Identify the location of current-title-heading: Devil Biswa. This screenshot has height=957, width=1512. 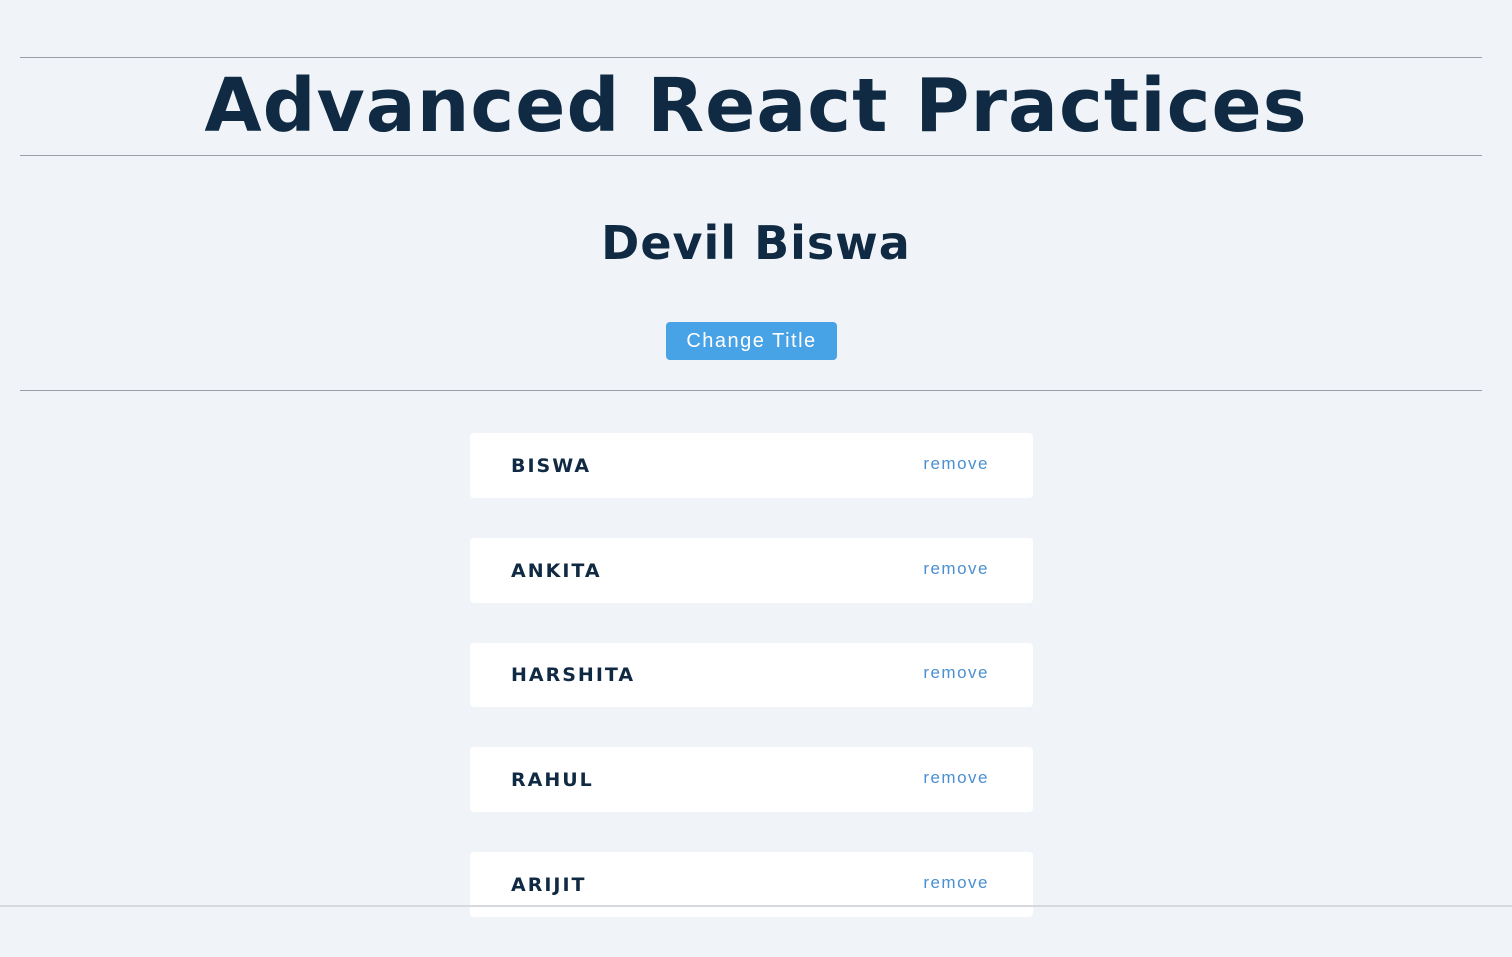
(756, 243).